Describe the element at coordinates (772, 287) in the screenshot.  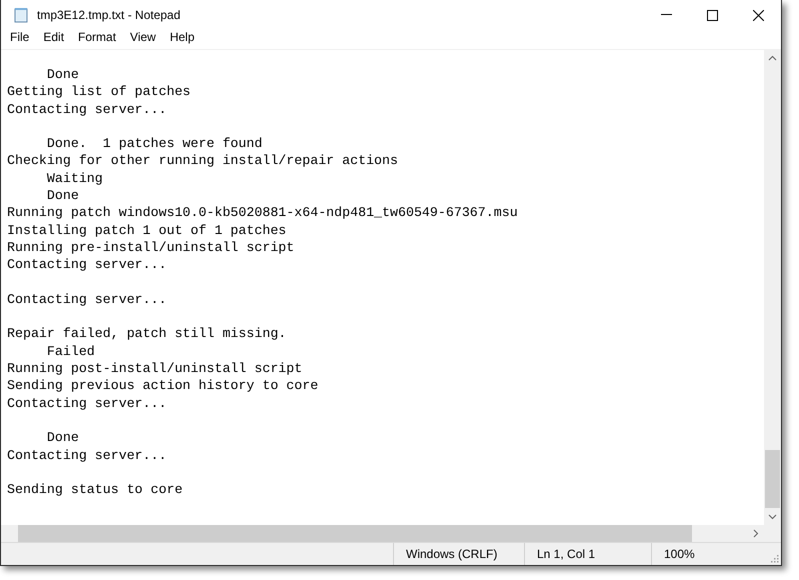
I see `vertical-scrollbar` at that location.